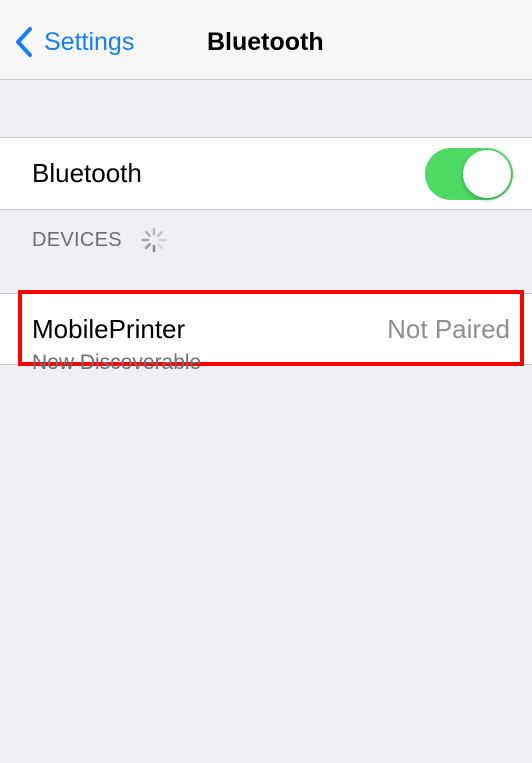 This screenshot has height=763, width=532. What do you see at coordinates (89, 42) in the screenshot?
I see `back-button-label: Settings` at bounding box center [89, 42].